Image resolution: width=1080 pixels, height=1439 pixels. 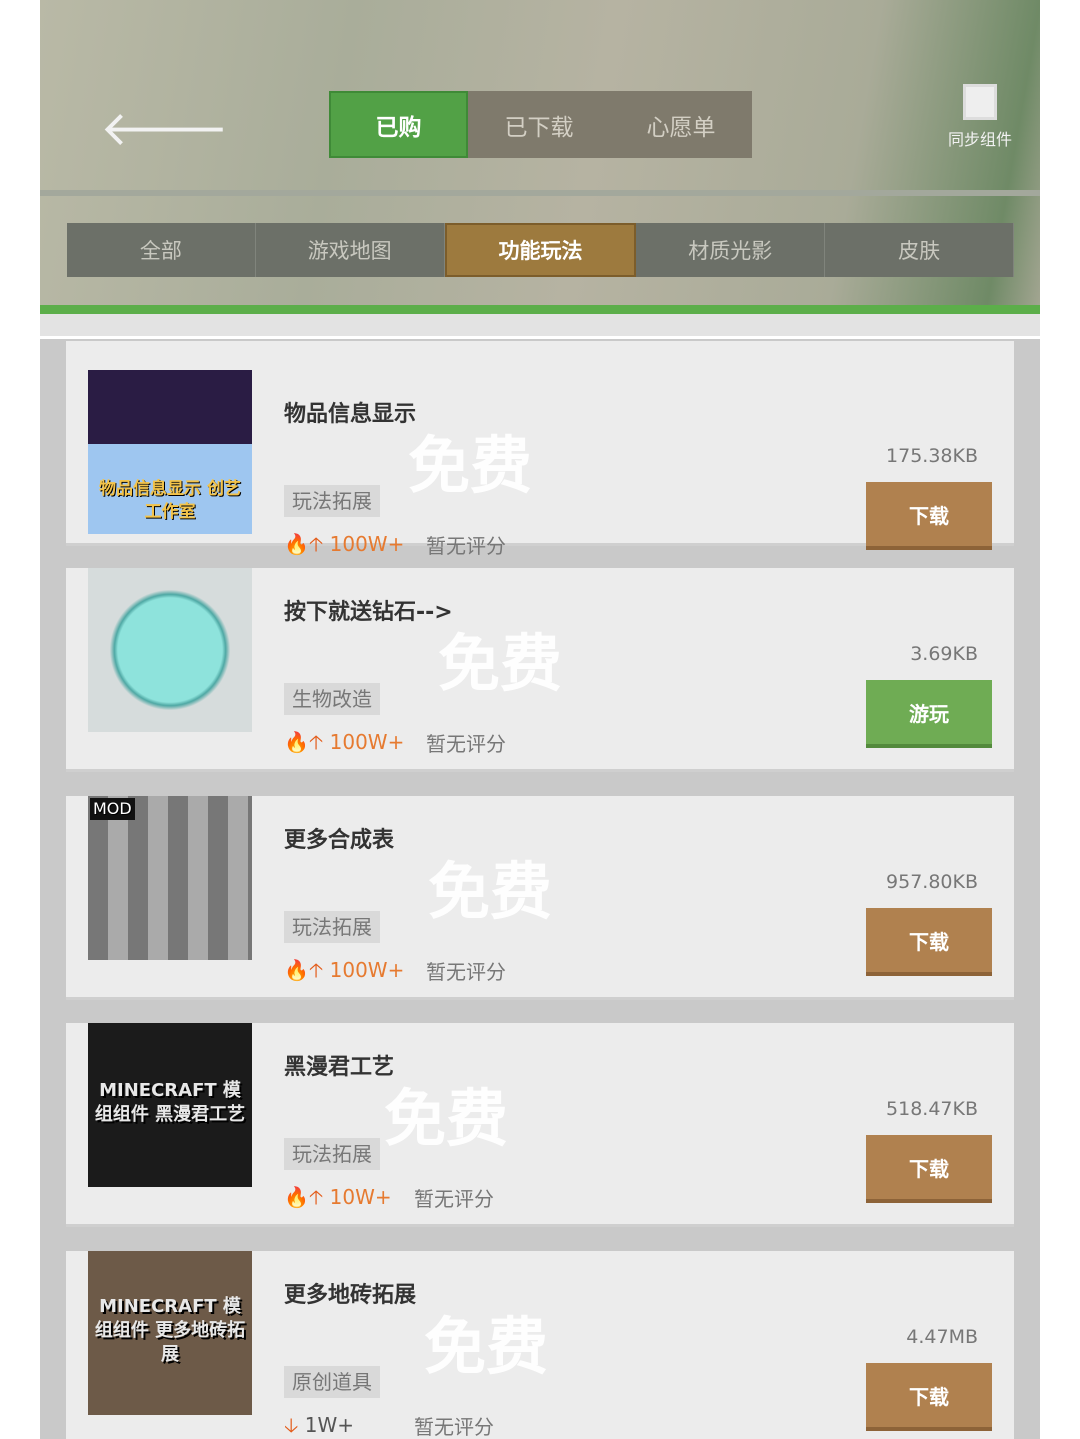 I want to click on download-count: 10W+, so click(x=360, y=1197).